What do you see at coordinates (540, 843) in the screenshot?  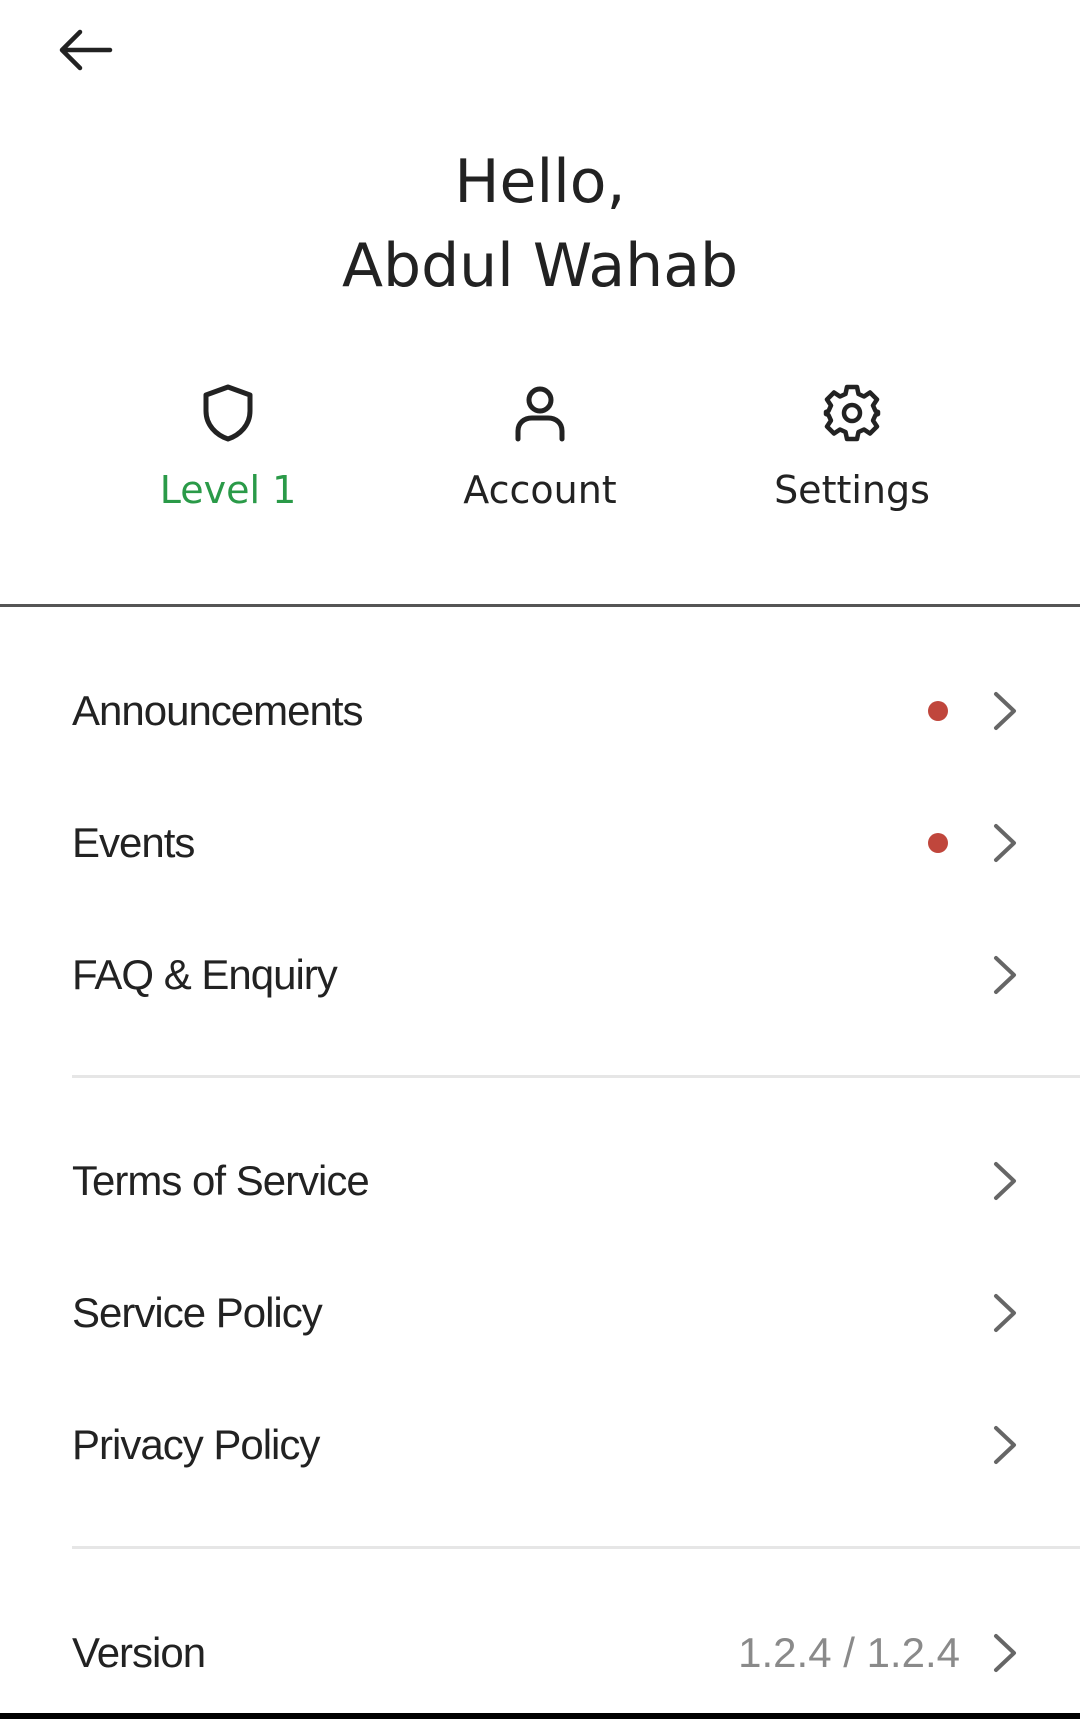 I see `menu-item-events: Events` at bounding box center [540, 843].